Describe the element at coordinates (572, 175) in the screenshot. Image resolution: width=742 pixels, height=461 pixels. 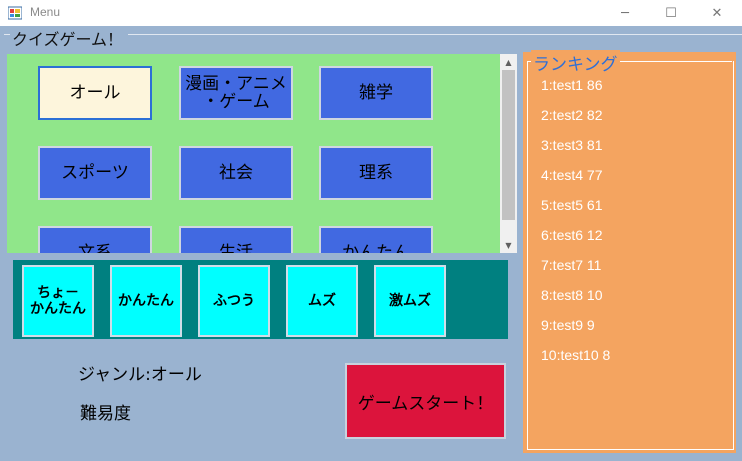
I see `ranking-item: 4:test4 77` at that location.